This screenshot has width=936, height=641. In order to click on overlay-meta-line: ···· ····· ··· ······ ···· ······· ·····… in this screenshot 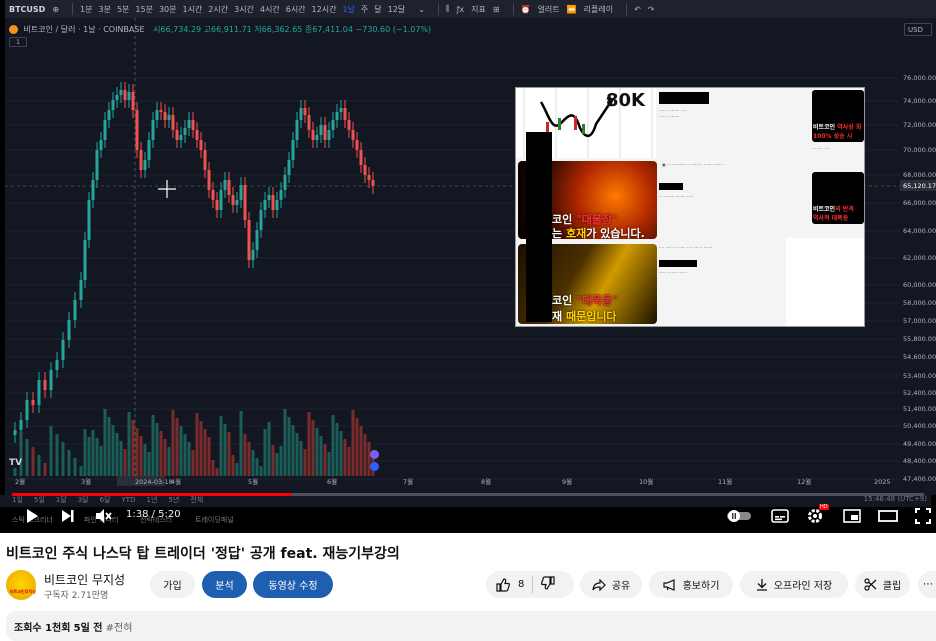, I will do `click(686, 247)`.